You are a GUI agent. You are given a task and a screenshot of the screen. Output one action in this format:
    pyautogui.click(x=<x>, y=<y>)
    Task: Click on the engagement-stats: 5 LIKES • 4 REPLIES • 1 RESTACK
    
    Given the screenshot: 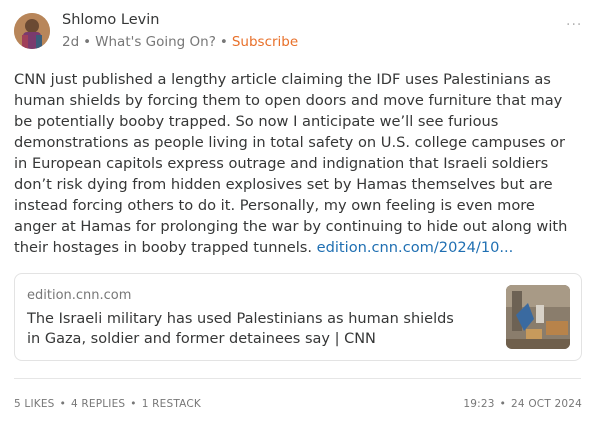 What is the action you would take?
    pyautogui.click(x=107, y=404)
    